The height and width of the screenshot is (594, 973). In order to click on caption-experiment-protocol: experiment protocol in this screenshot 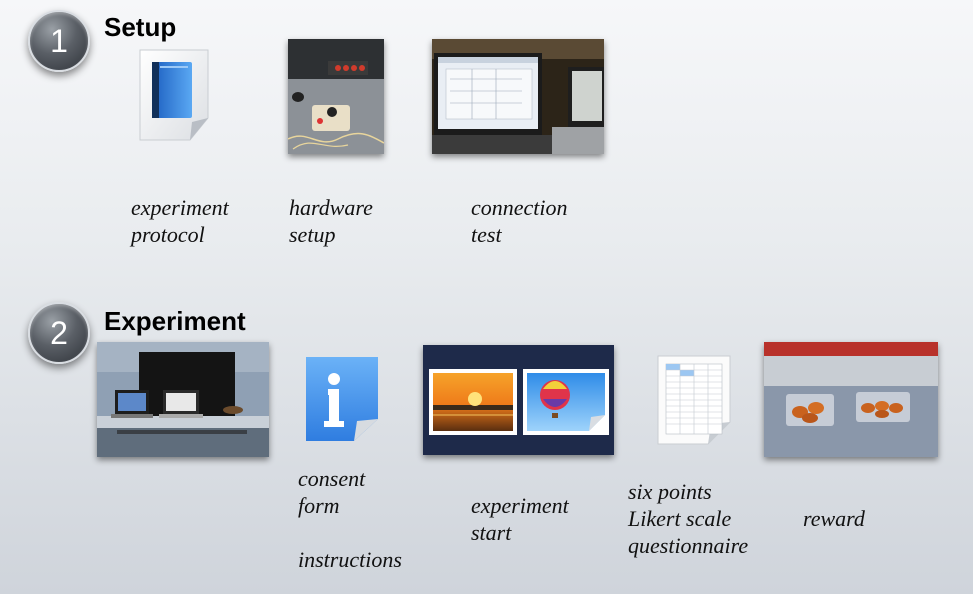, I will do `click(180, 221)`.